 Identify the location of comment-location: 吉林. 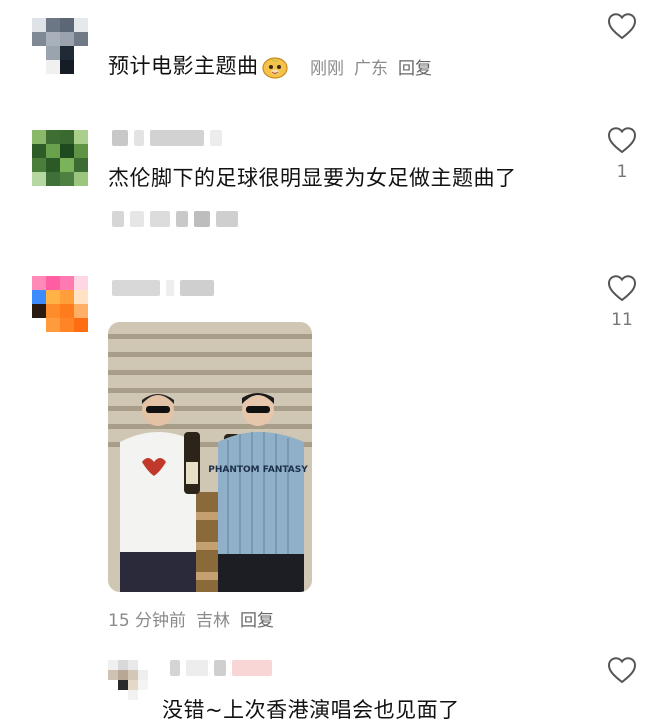
(213, 621).